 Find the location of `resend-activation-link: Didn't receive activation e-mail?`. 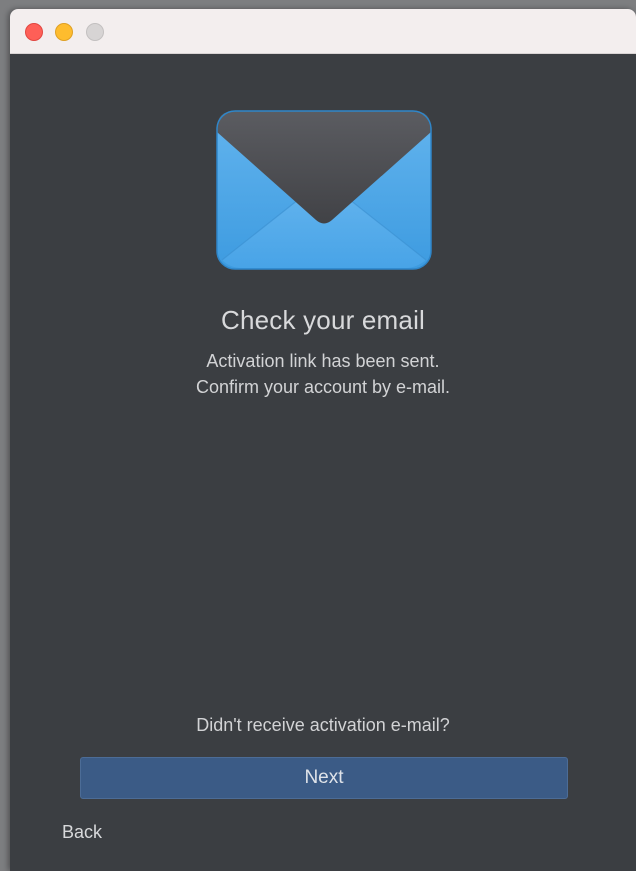

resend-activation-link: Didn't receive activation e-mail? is located at coordinates (323, 725).